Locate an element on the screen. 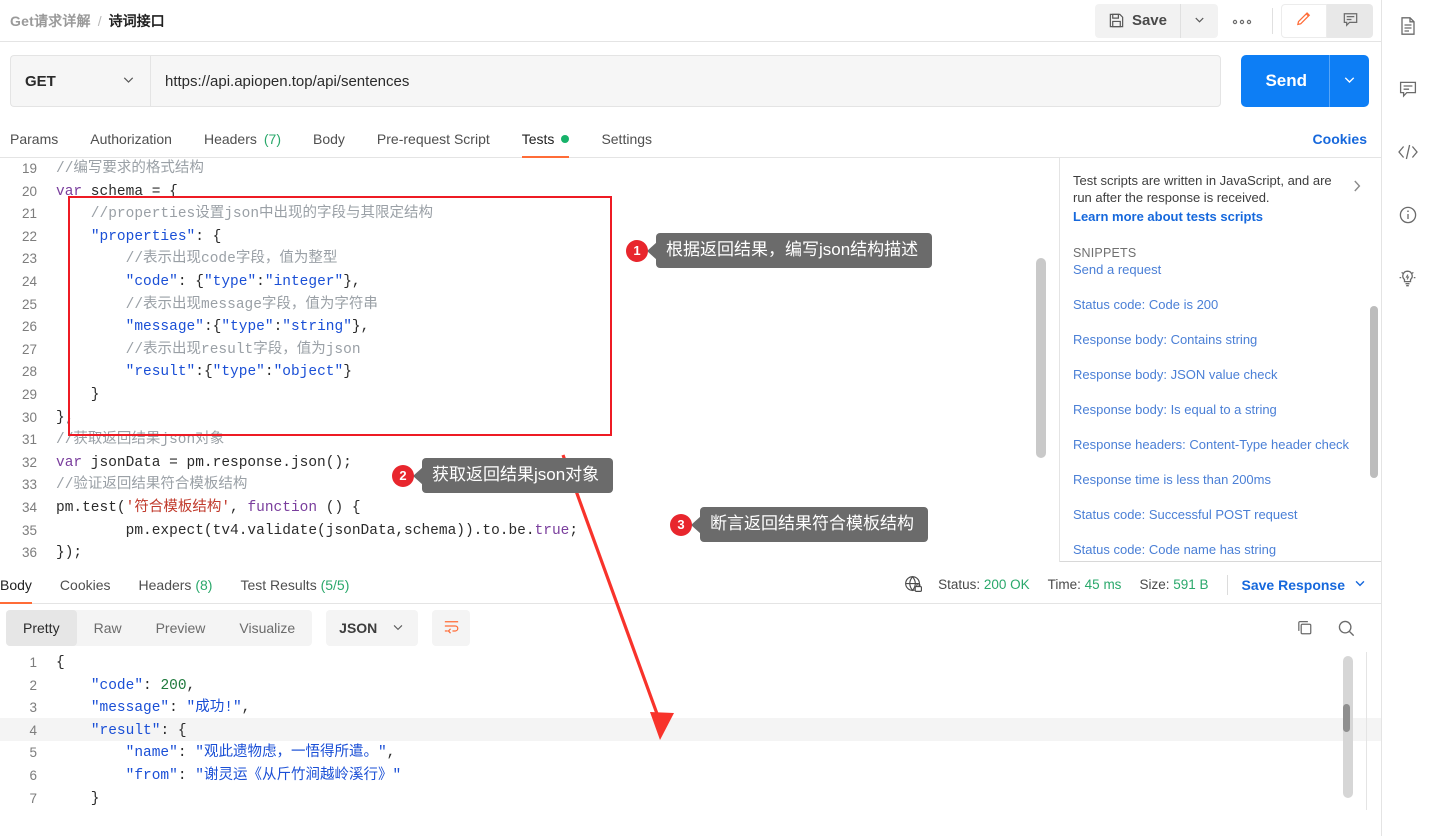 The height and width of the screenshot is (836, 1433). snippet-item: Response time is less than 200ms is located at coordinates (1219, 479).